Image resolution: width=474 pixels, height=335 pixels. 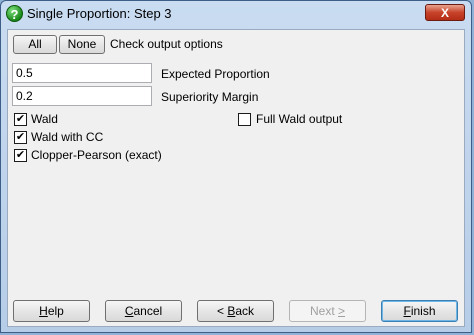 What do you see at coordinates (323, 311) in the screenshot?
I see `next-button-prefix: Next` at bounding box center [323, 311].